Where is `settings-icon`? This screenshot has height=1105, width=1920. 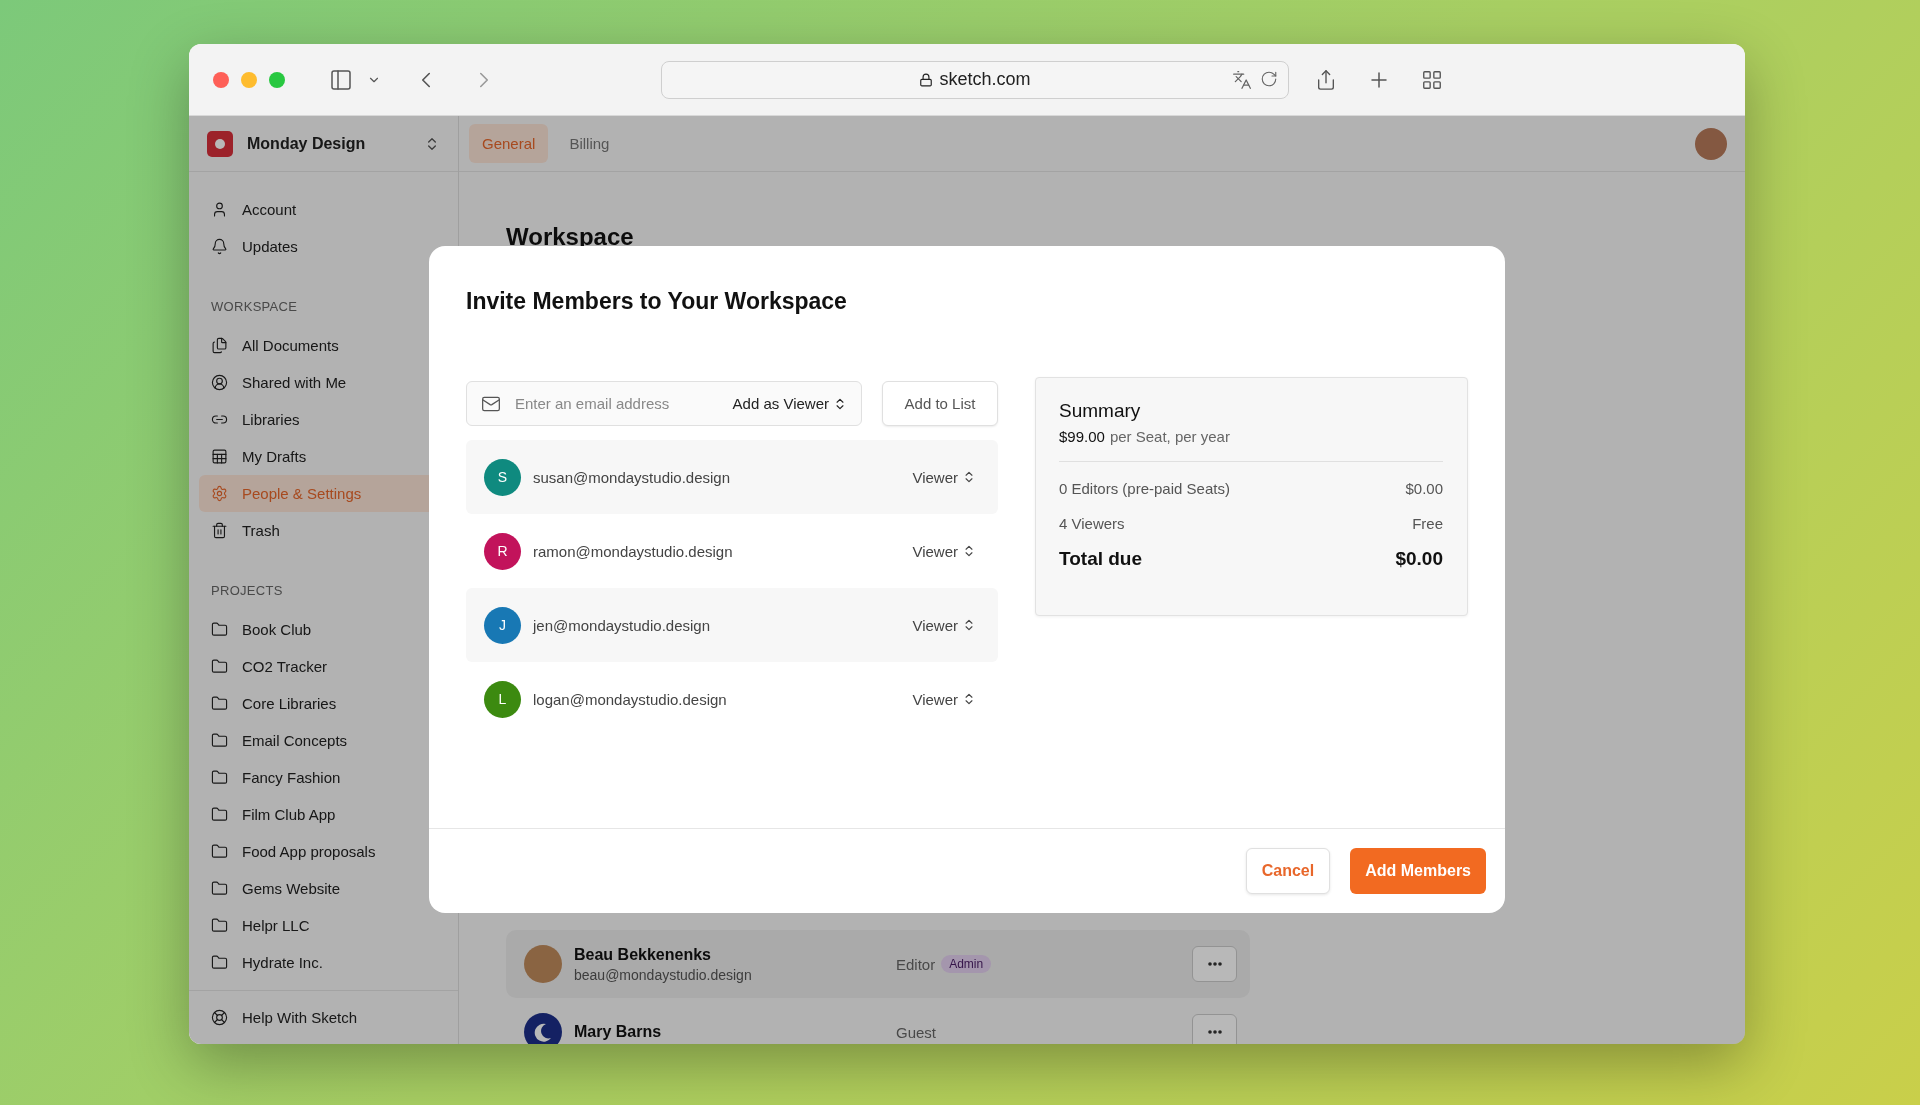
settings-icon is located at coordinates (219, 493).